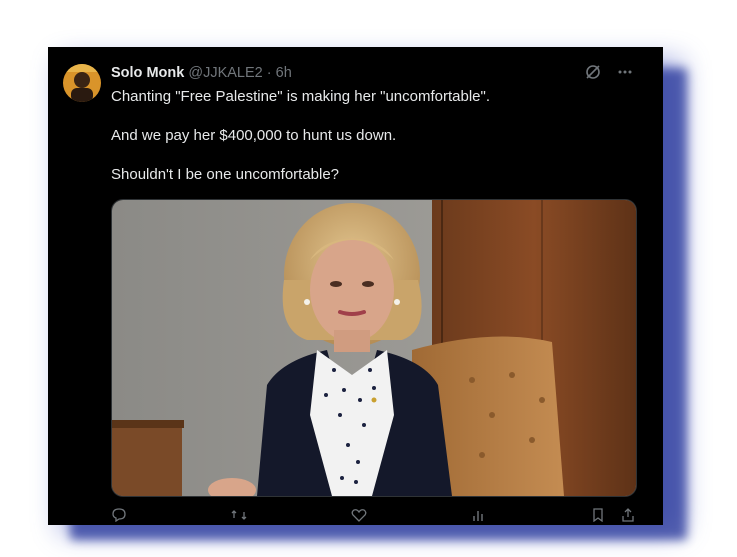 Image resolution: width=737 pixels, height=557 pixels. What do you see at coordinates (254, 135) in the screenshot?
I see `tweet-text-line-2: And we pay her $400,000 to hunt us down.` at bounding box center [254, 135].